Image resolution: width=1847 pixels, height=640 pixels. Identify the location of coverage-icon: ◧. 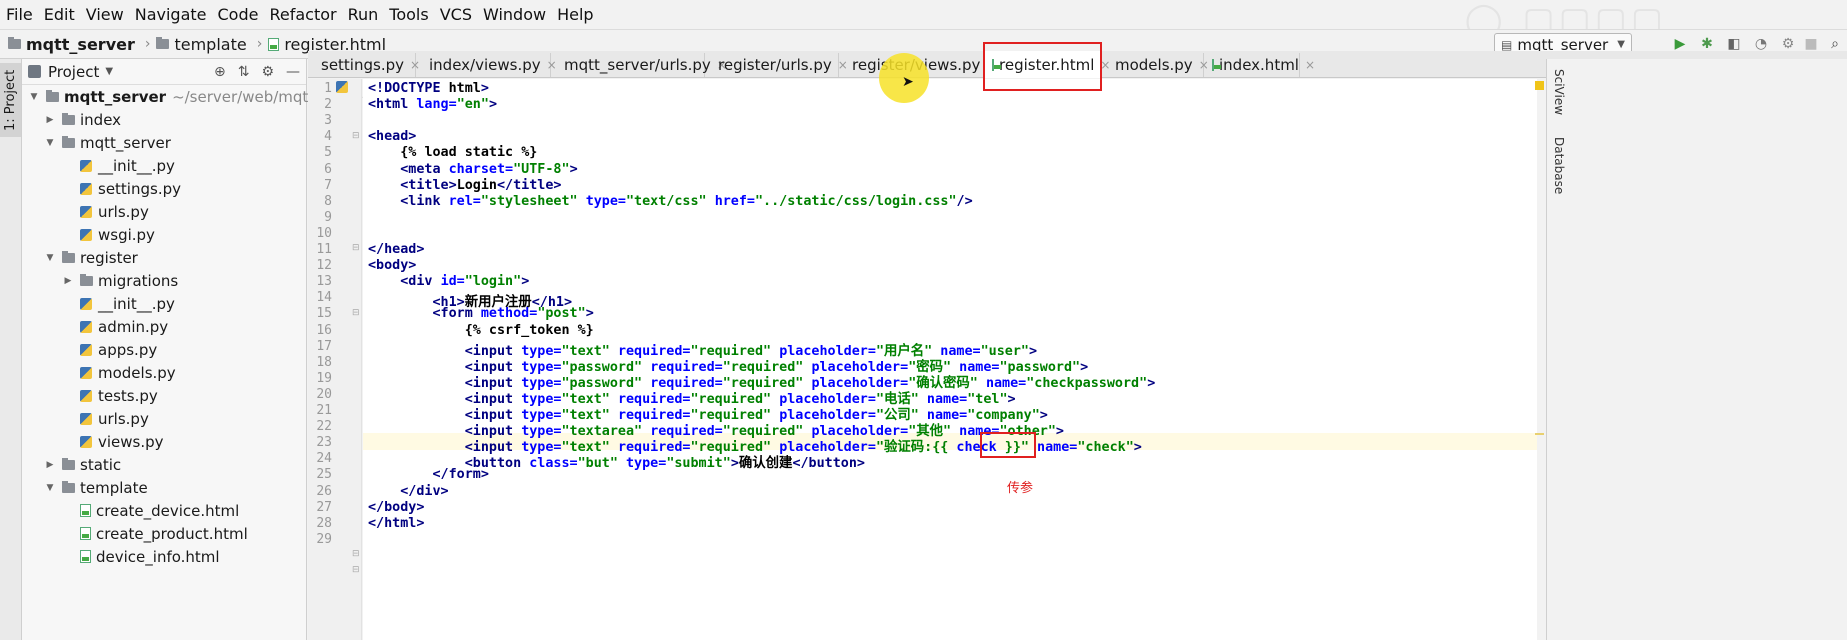
(1734, 44).